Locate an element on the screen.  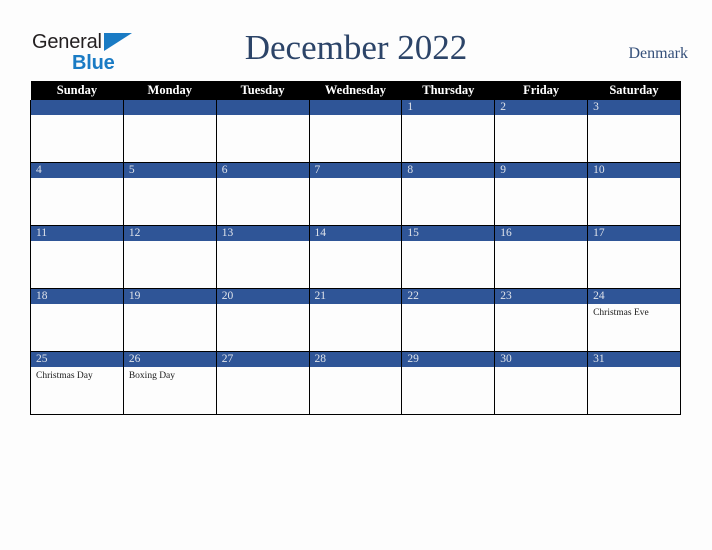
calendar-day-cell: 15 is located at coordinates (448, 257).